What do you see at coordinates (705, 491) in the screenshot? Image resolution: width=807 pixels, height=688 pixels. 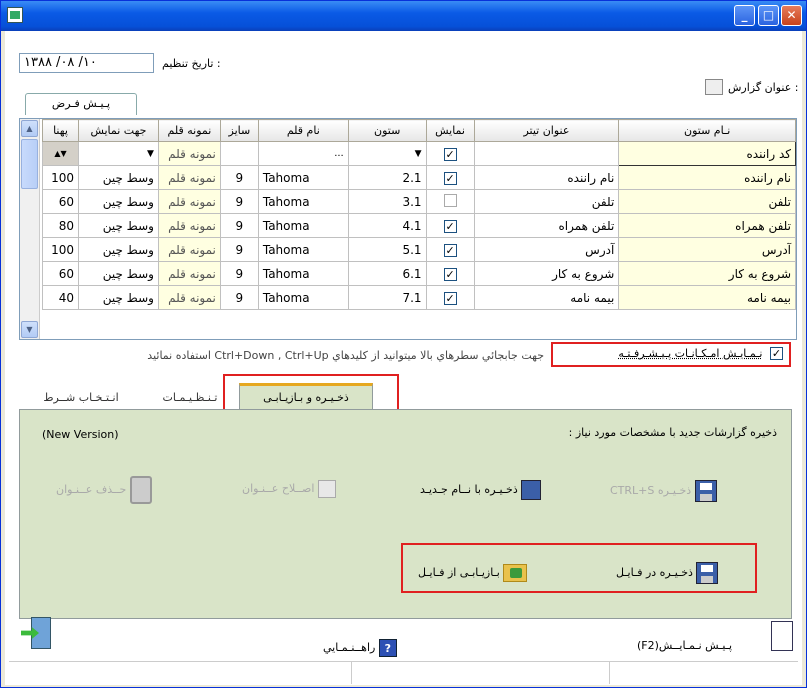 I see `floppy-icon` at bounding box center [705, 491].